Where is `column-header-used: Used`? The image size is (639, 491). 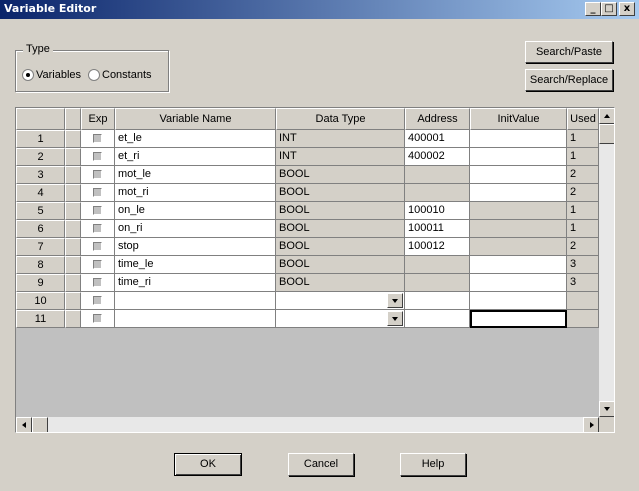
column-header-used: Used is located at coordinates (583, 119).